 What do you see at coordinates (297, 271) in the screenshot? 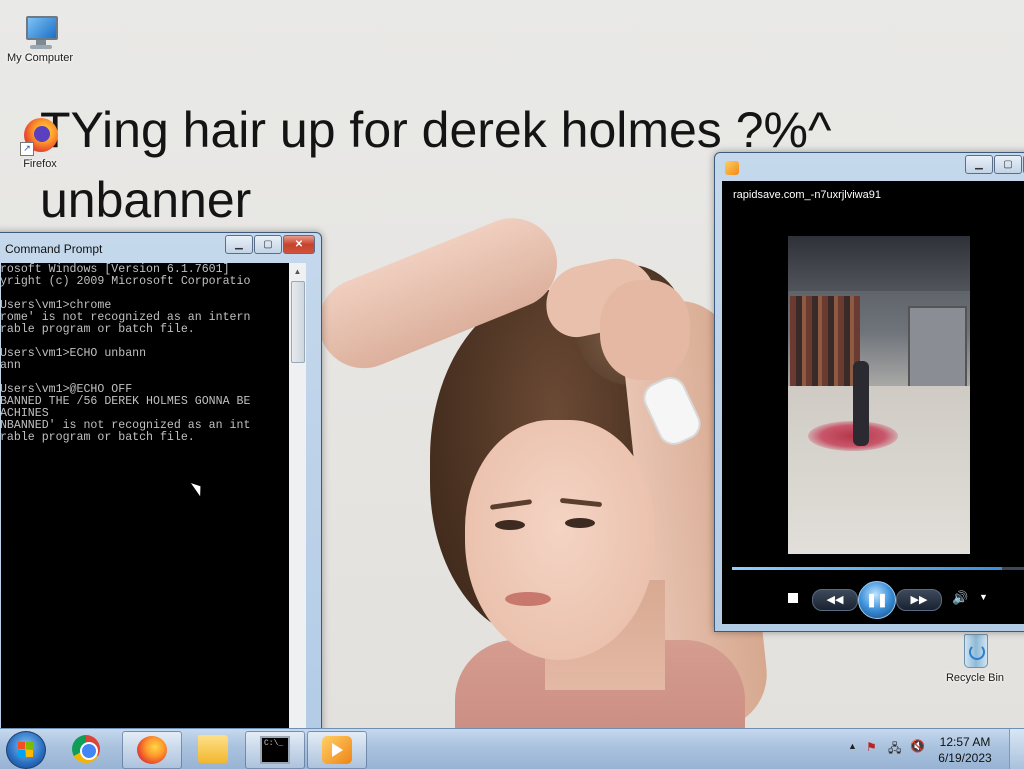
I see `scroll-up-icon: ▲` at bounding box center [297, 271].